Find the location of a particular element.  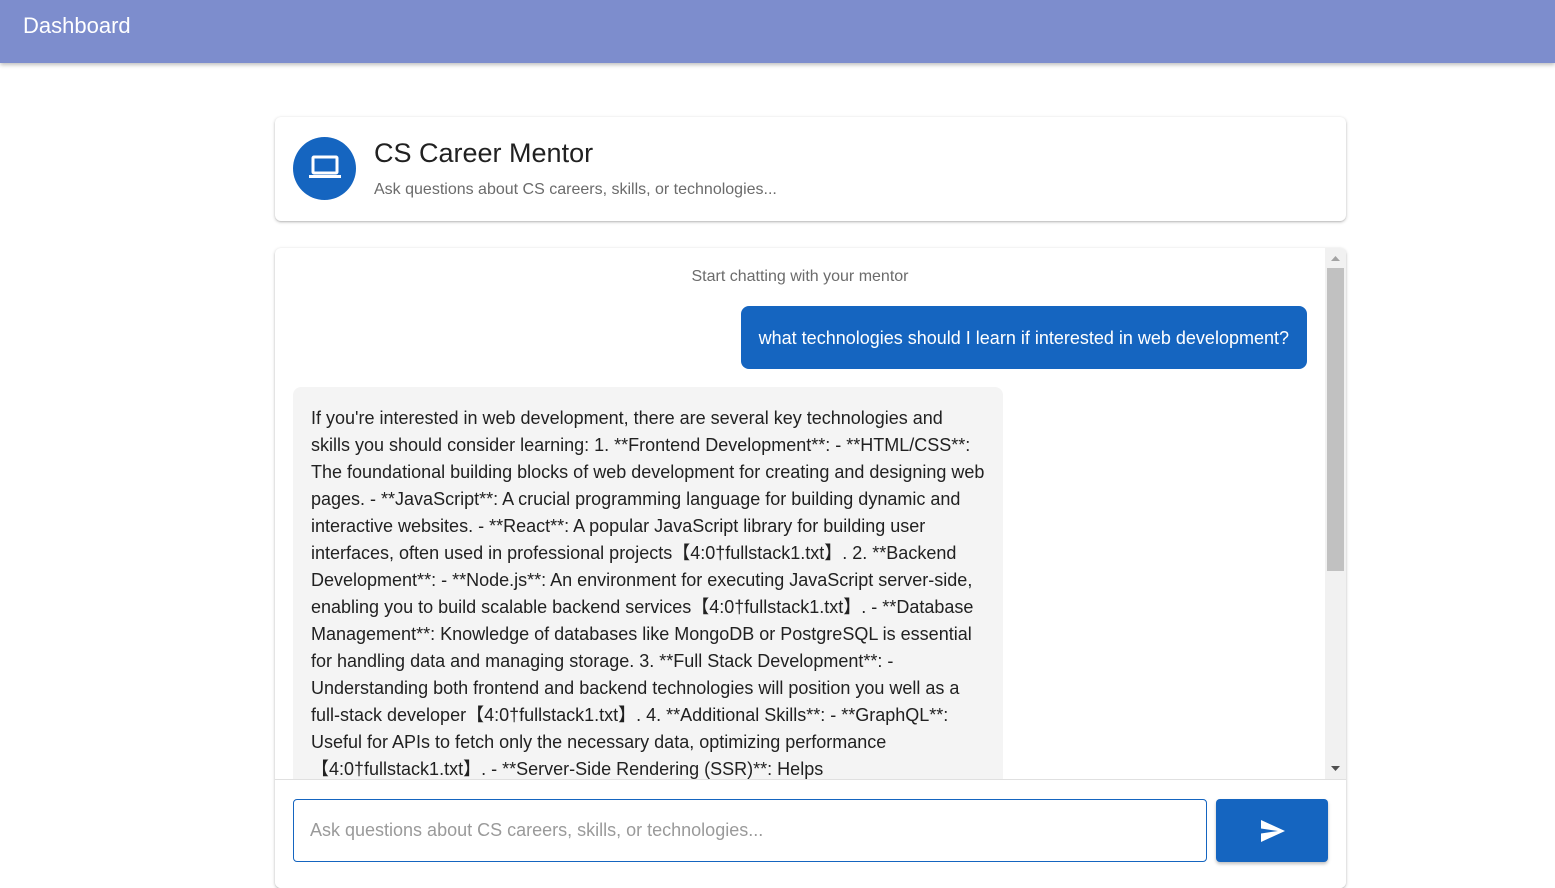

app-title: Dashboard is located at coordinates (77, 25).